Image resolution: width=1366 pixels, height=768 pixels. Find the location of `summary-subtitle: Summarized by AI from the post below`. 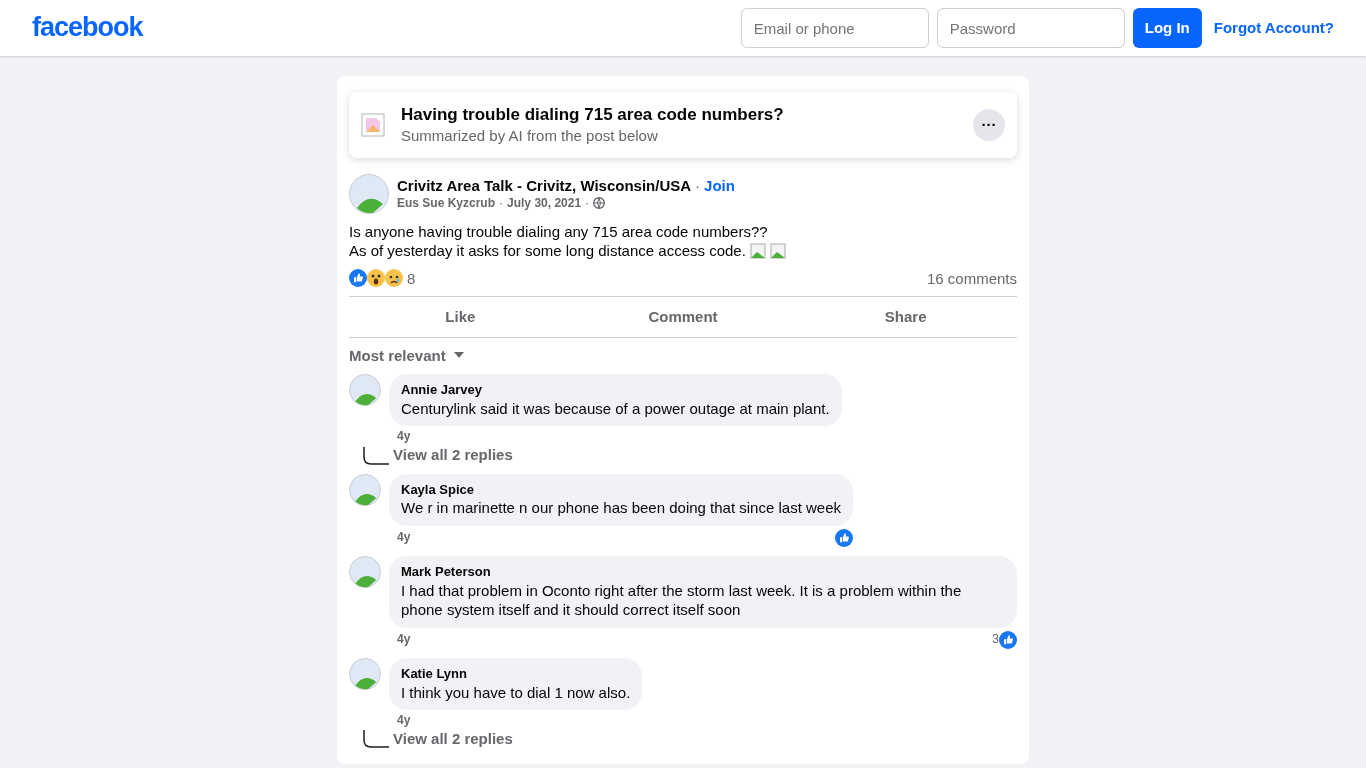

summary-subtitle: Summarized by AI from the post below is located at coordinates (530, 136).